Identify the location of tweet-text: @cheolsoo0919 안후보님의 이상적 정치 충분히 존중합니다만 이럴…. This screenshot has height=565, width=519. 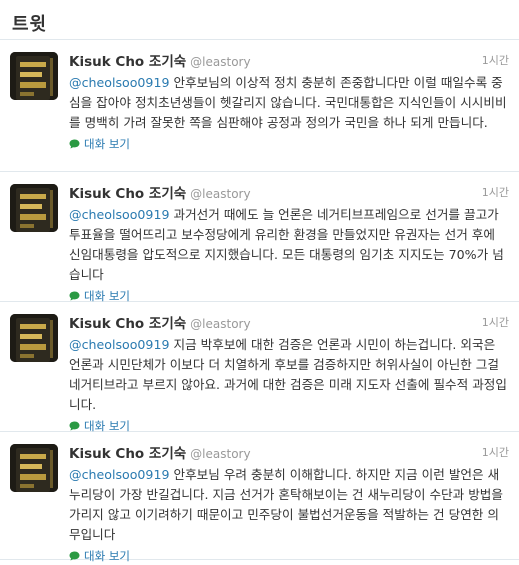
(289, 103).